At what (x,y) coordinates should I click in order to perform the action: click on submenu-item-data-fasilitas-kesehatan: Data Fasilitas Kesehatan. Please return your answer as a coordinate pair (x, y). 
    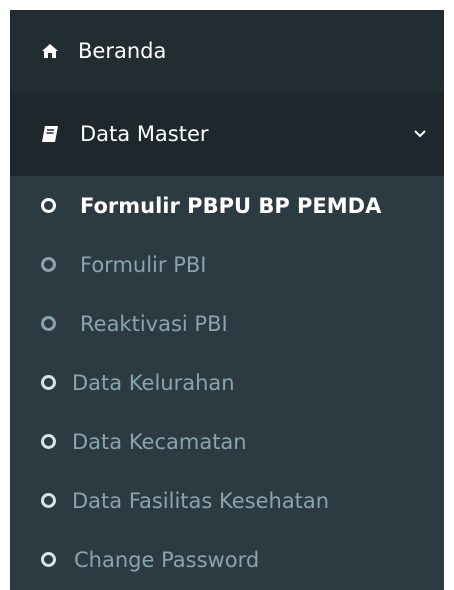
    Looking at the image, I should click on (227, 500).